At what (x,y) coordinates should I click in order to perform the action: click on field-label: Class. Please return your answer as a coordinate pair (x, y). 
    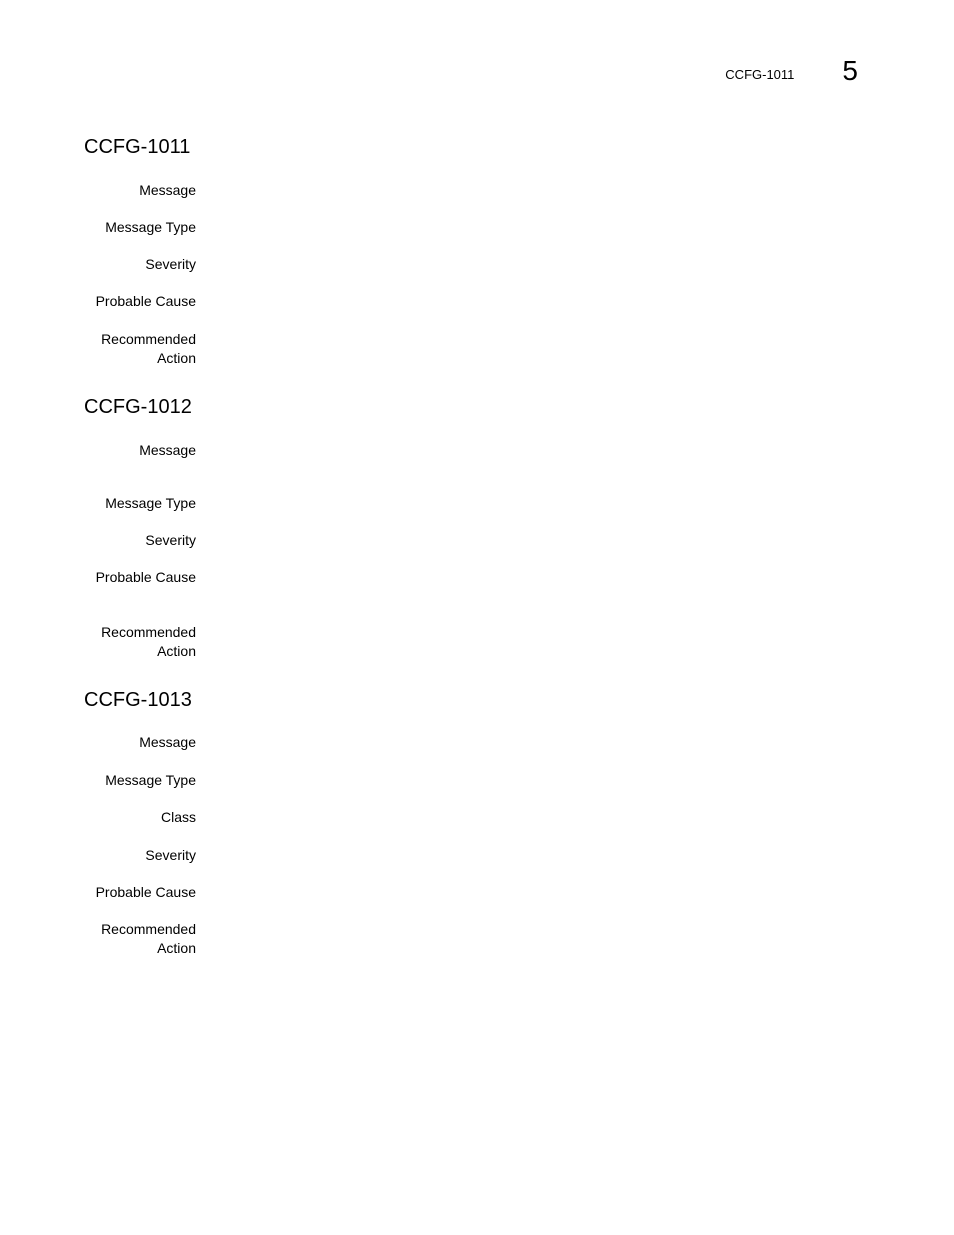
    Looking at the image, I should click on (178, 817).